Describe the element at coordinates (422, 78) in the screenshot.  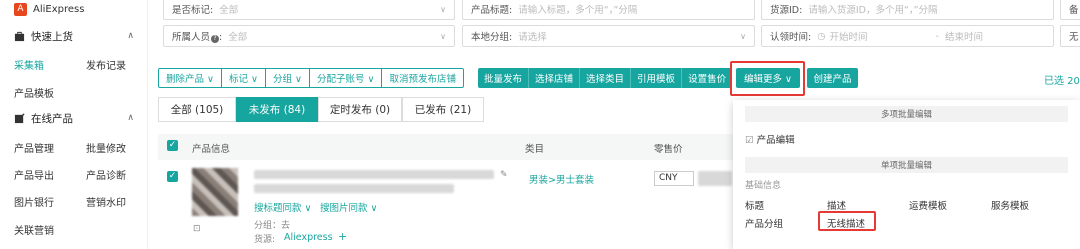
I see `cancel-prepublish-button: 取消预发布店铺` at that location.